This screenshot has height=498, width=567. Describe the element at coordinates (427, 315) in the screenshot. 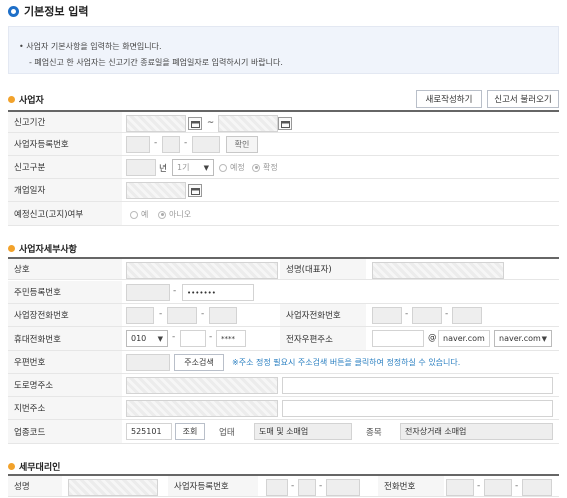

I see `owner-phone-2-input` at that location.